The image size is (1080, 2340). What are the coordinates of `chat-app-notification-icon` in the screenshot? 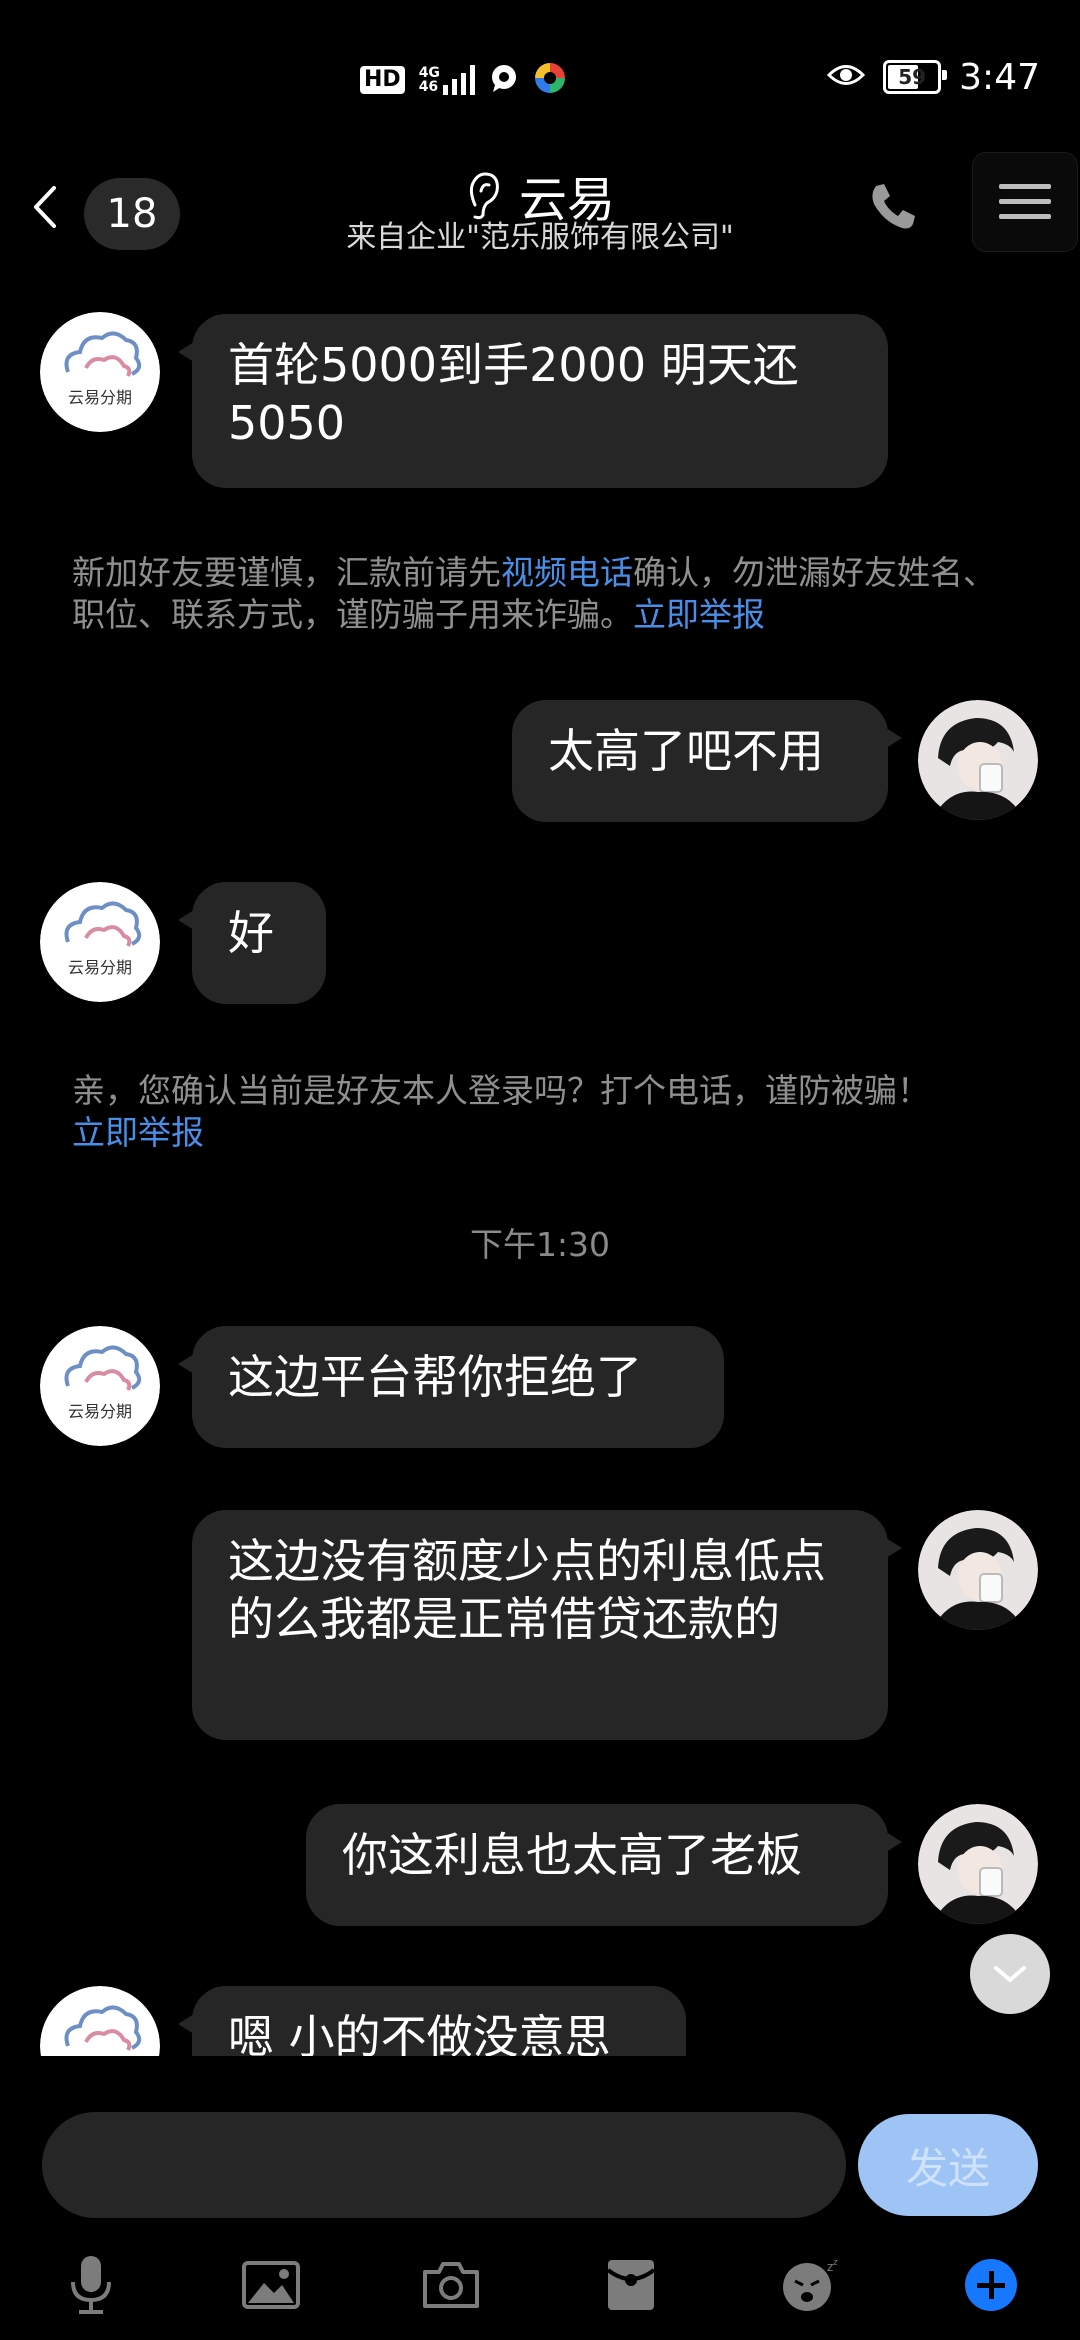 It's located at (504, 80).